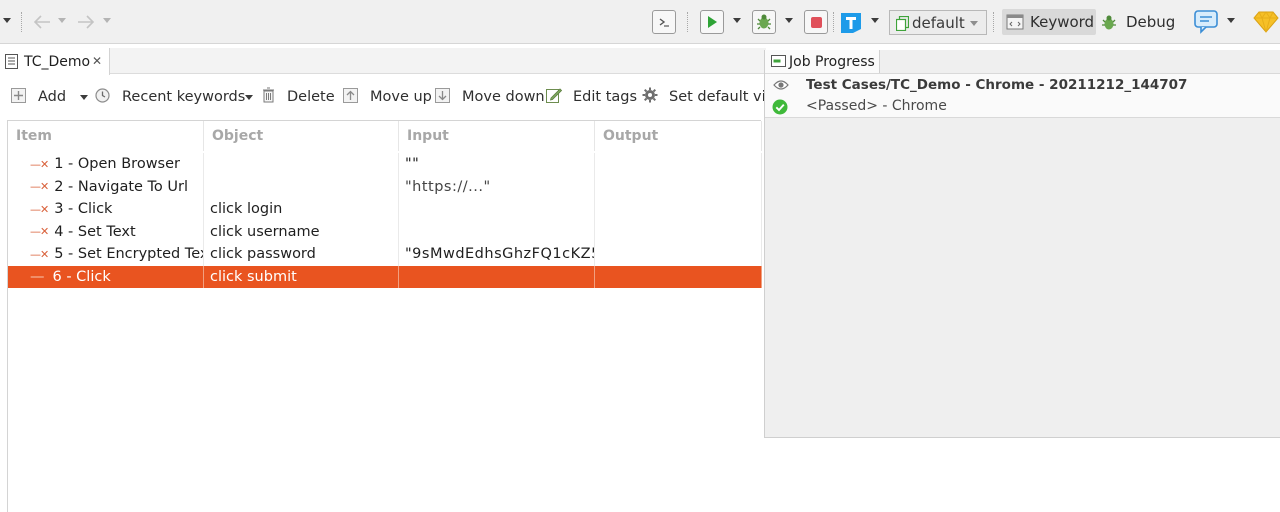 The height and width of the screenshot is (512, 1280). Describe the element at coordinates (1231, 20) in the screenshot. I see `chat-menu-chevron-icon` at that location.